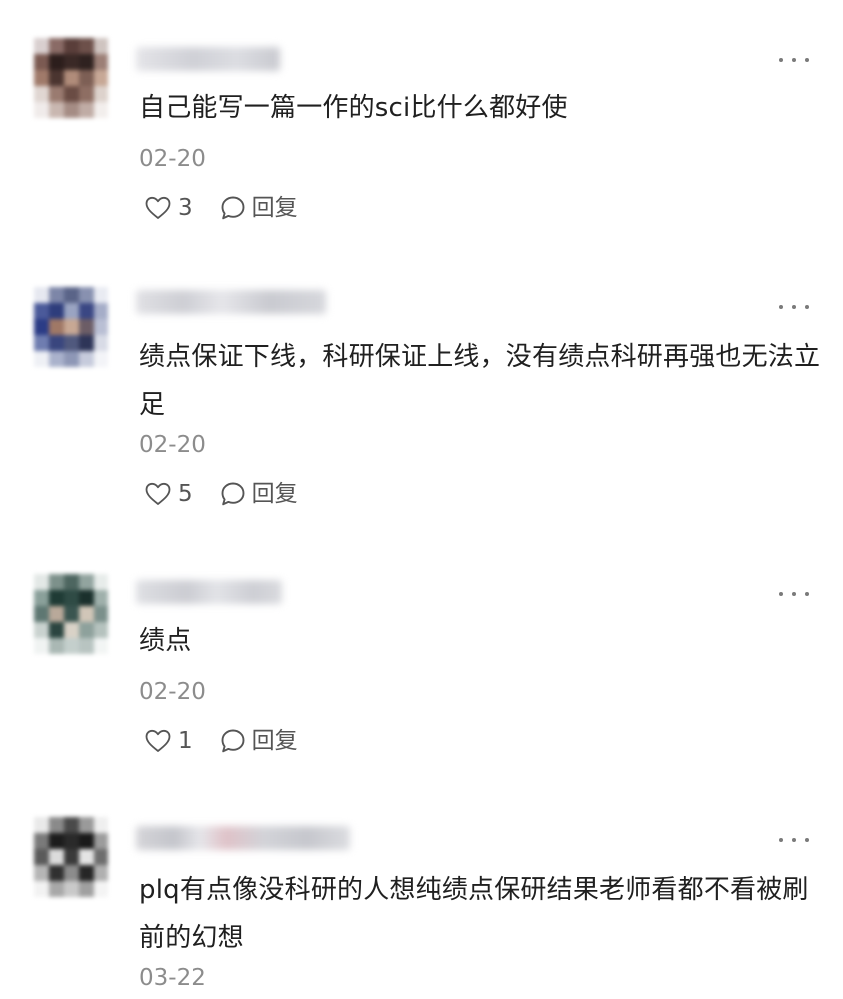 The width and height of the screenshot is (843, 999). I want to click on like-count: 3, so click(185, 208).